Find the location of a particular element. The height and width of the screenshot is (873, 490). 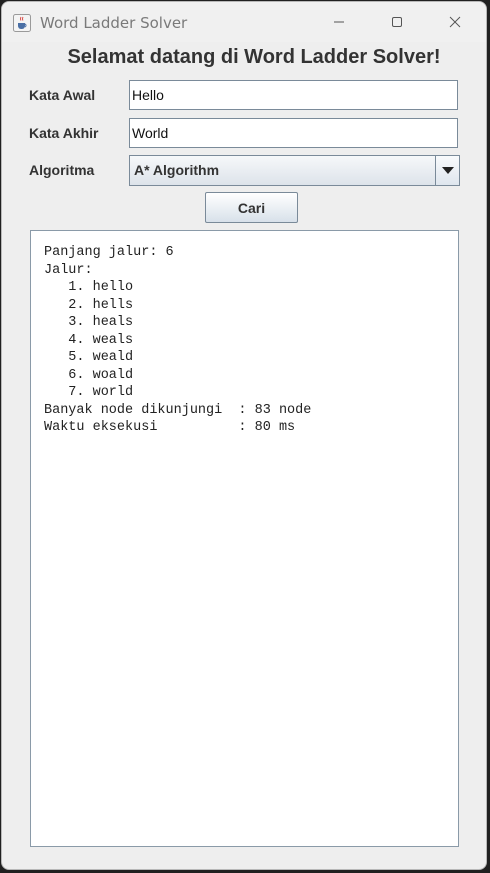

algorithm-selected-value: A* Algorithm is located at coordinates (177, 170).